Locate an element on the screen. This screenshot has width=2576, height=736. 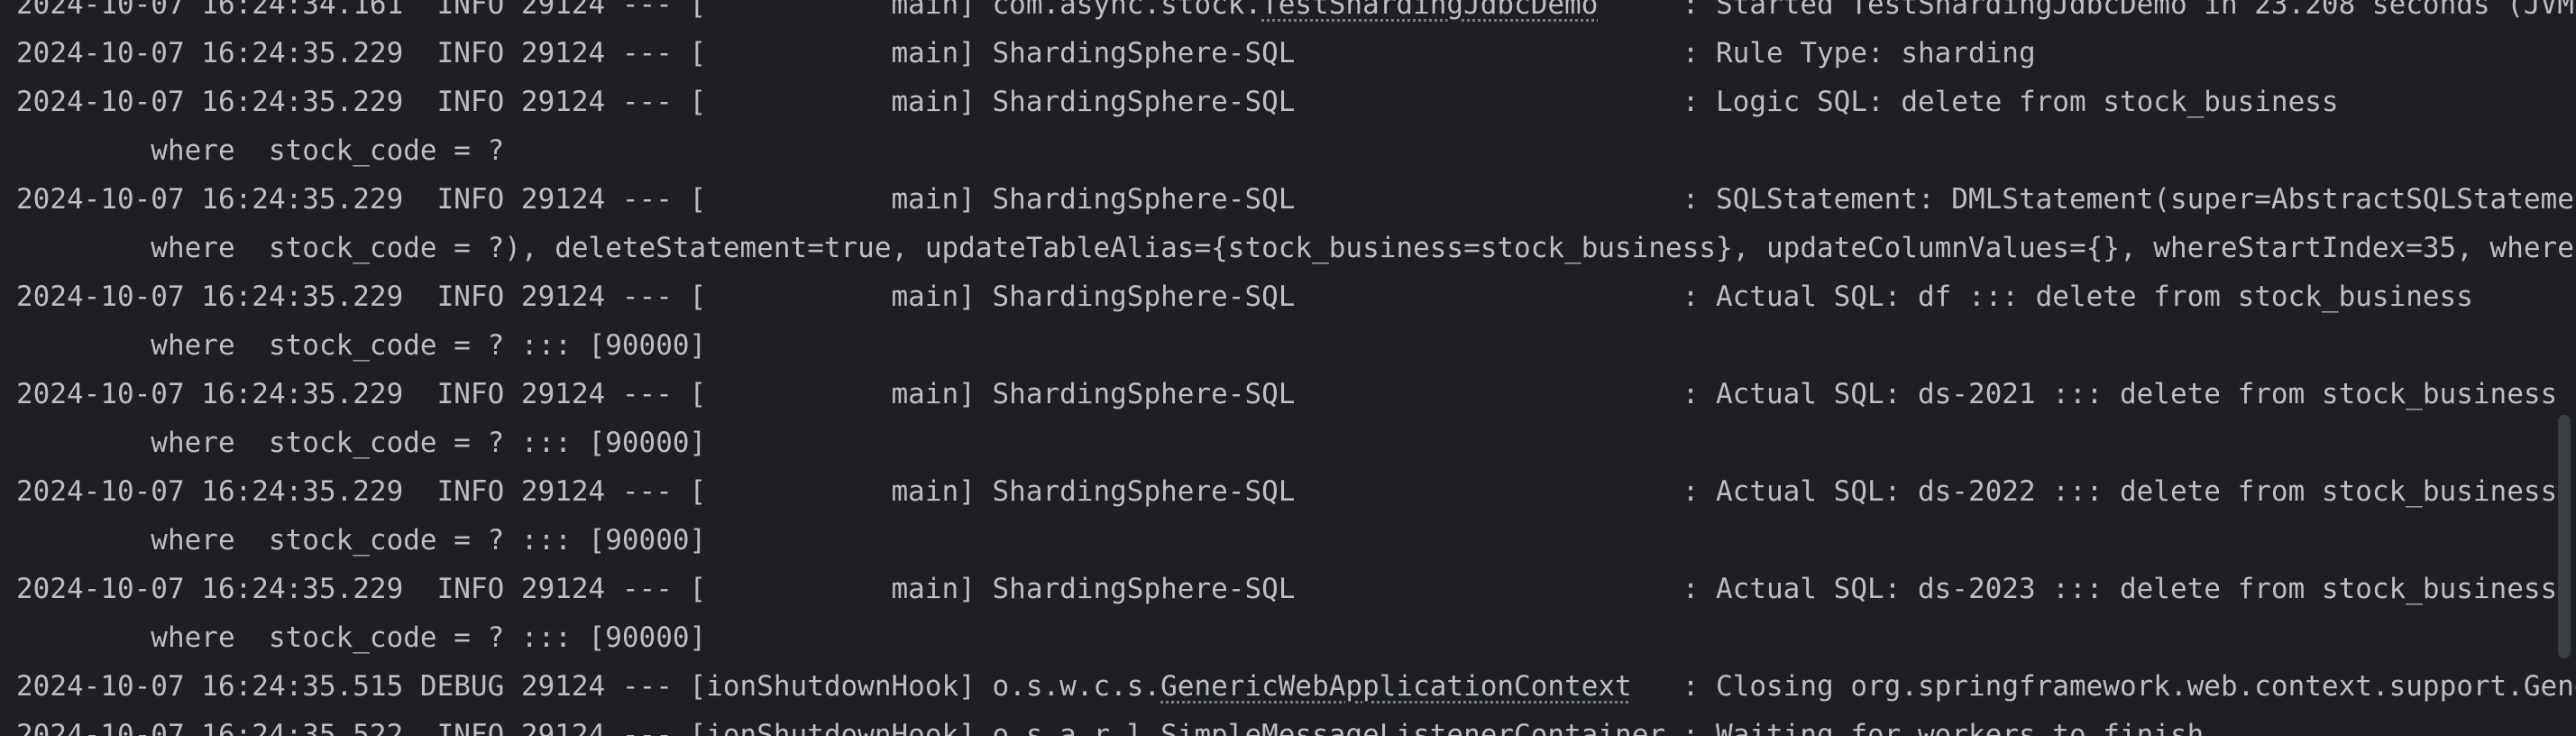
log-message: : Waiting for workers to finish. is located at coordinates (1943, 727).